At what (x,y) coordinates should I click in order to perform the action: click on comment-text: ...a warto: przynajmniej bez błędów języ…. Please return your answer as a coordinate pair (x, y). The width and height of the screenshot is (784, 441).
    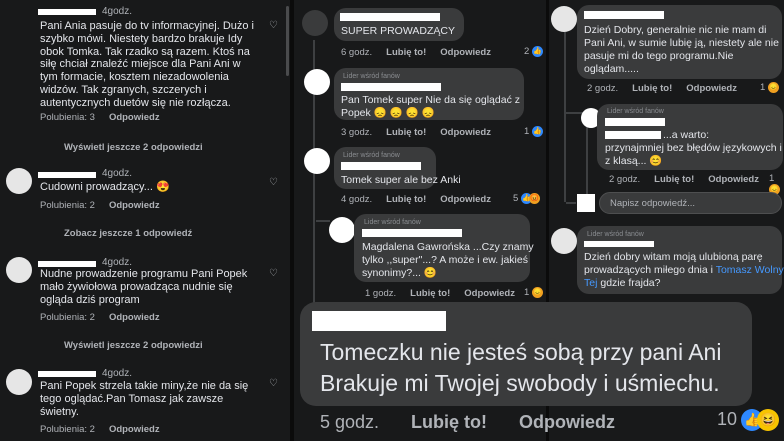
    Looking at the image, I should click on (693, 148).